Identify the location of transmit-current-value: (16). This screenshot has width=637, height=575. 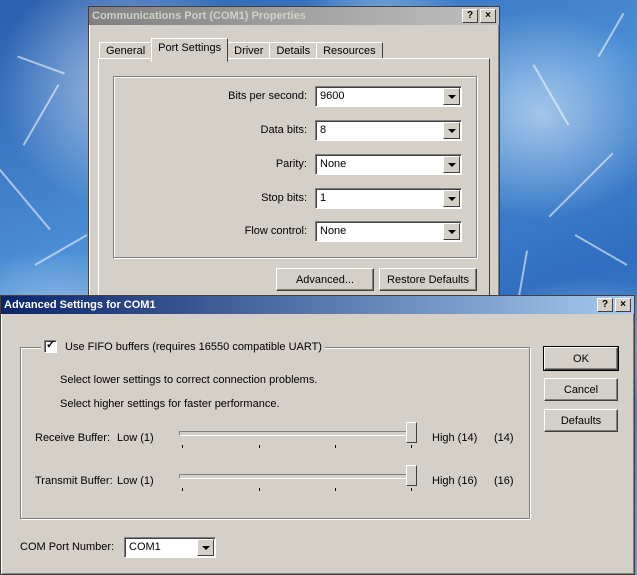
(504, 481).